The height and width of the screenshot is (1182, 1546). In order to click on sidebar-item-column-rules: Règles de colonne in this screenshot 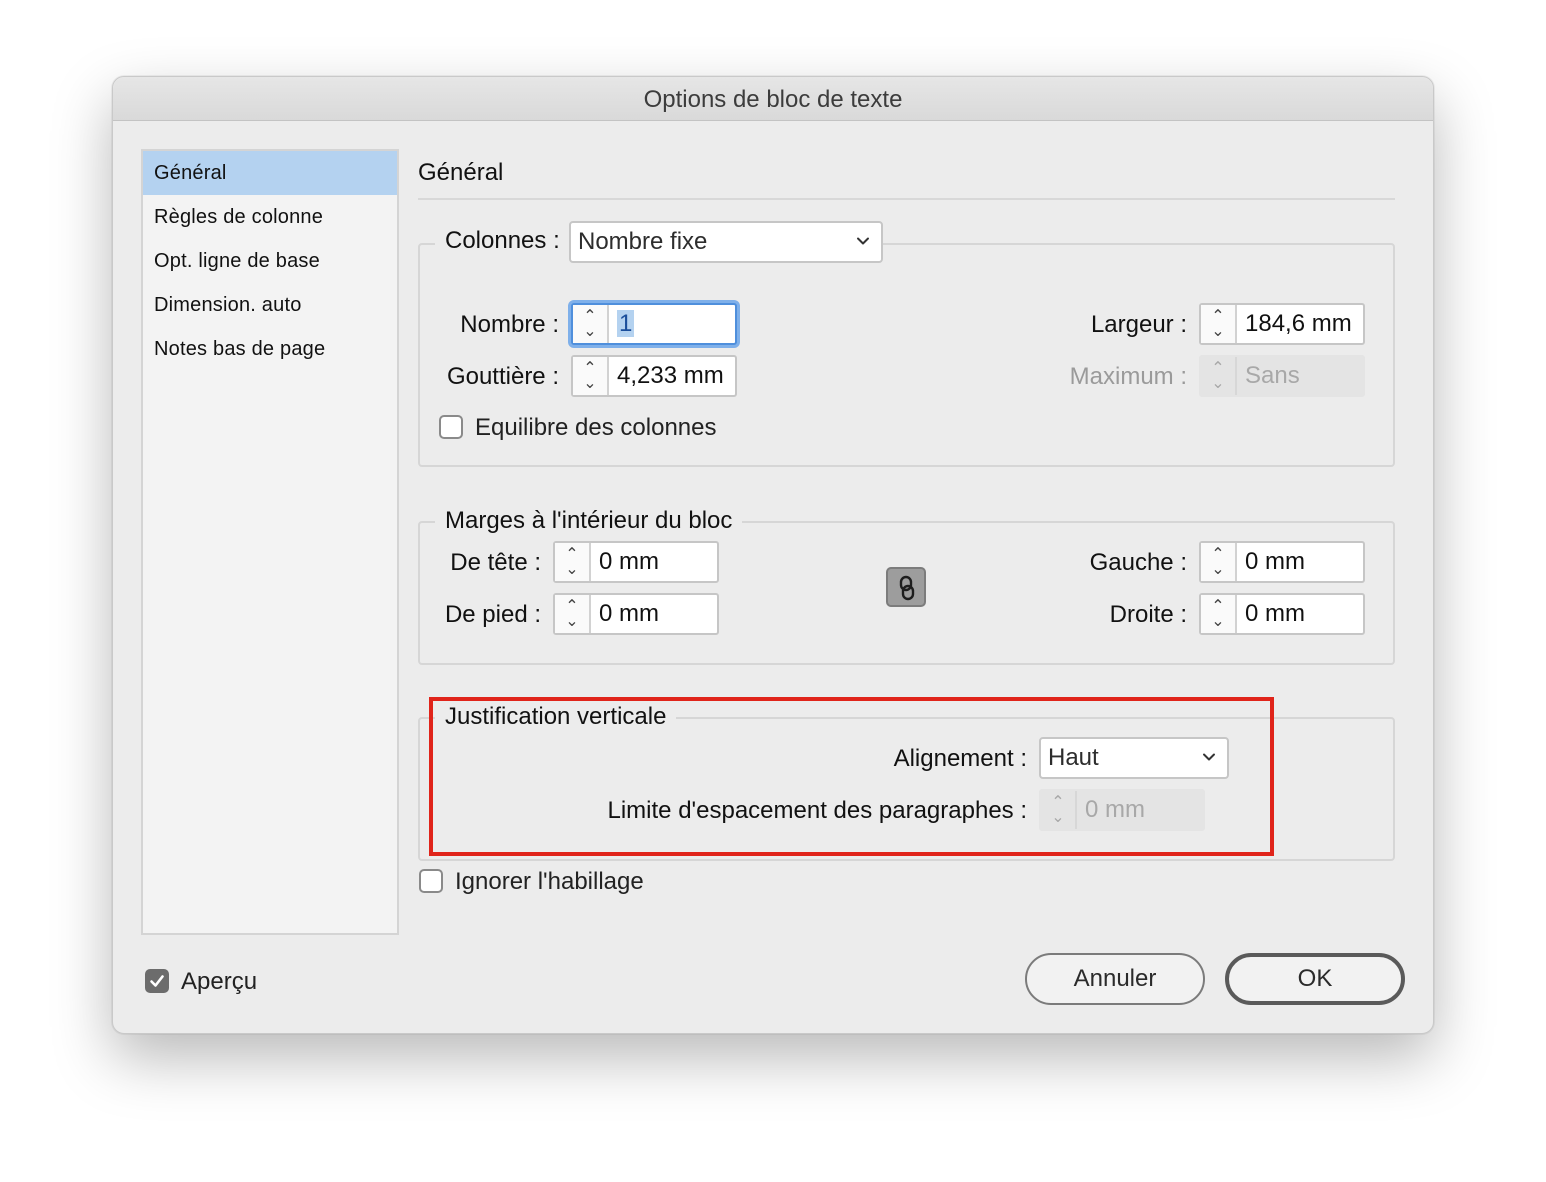, I will do `click(270, 217)`.